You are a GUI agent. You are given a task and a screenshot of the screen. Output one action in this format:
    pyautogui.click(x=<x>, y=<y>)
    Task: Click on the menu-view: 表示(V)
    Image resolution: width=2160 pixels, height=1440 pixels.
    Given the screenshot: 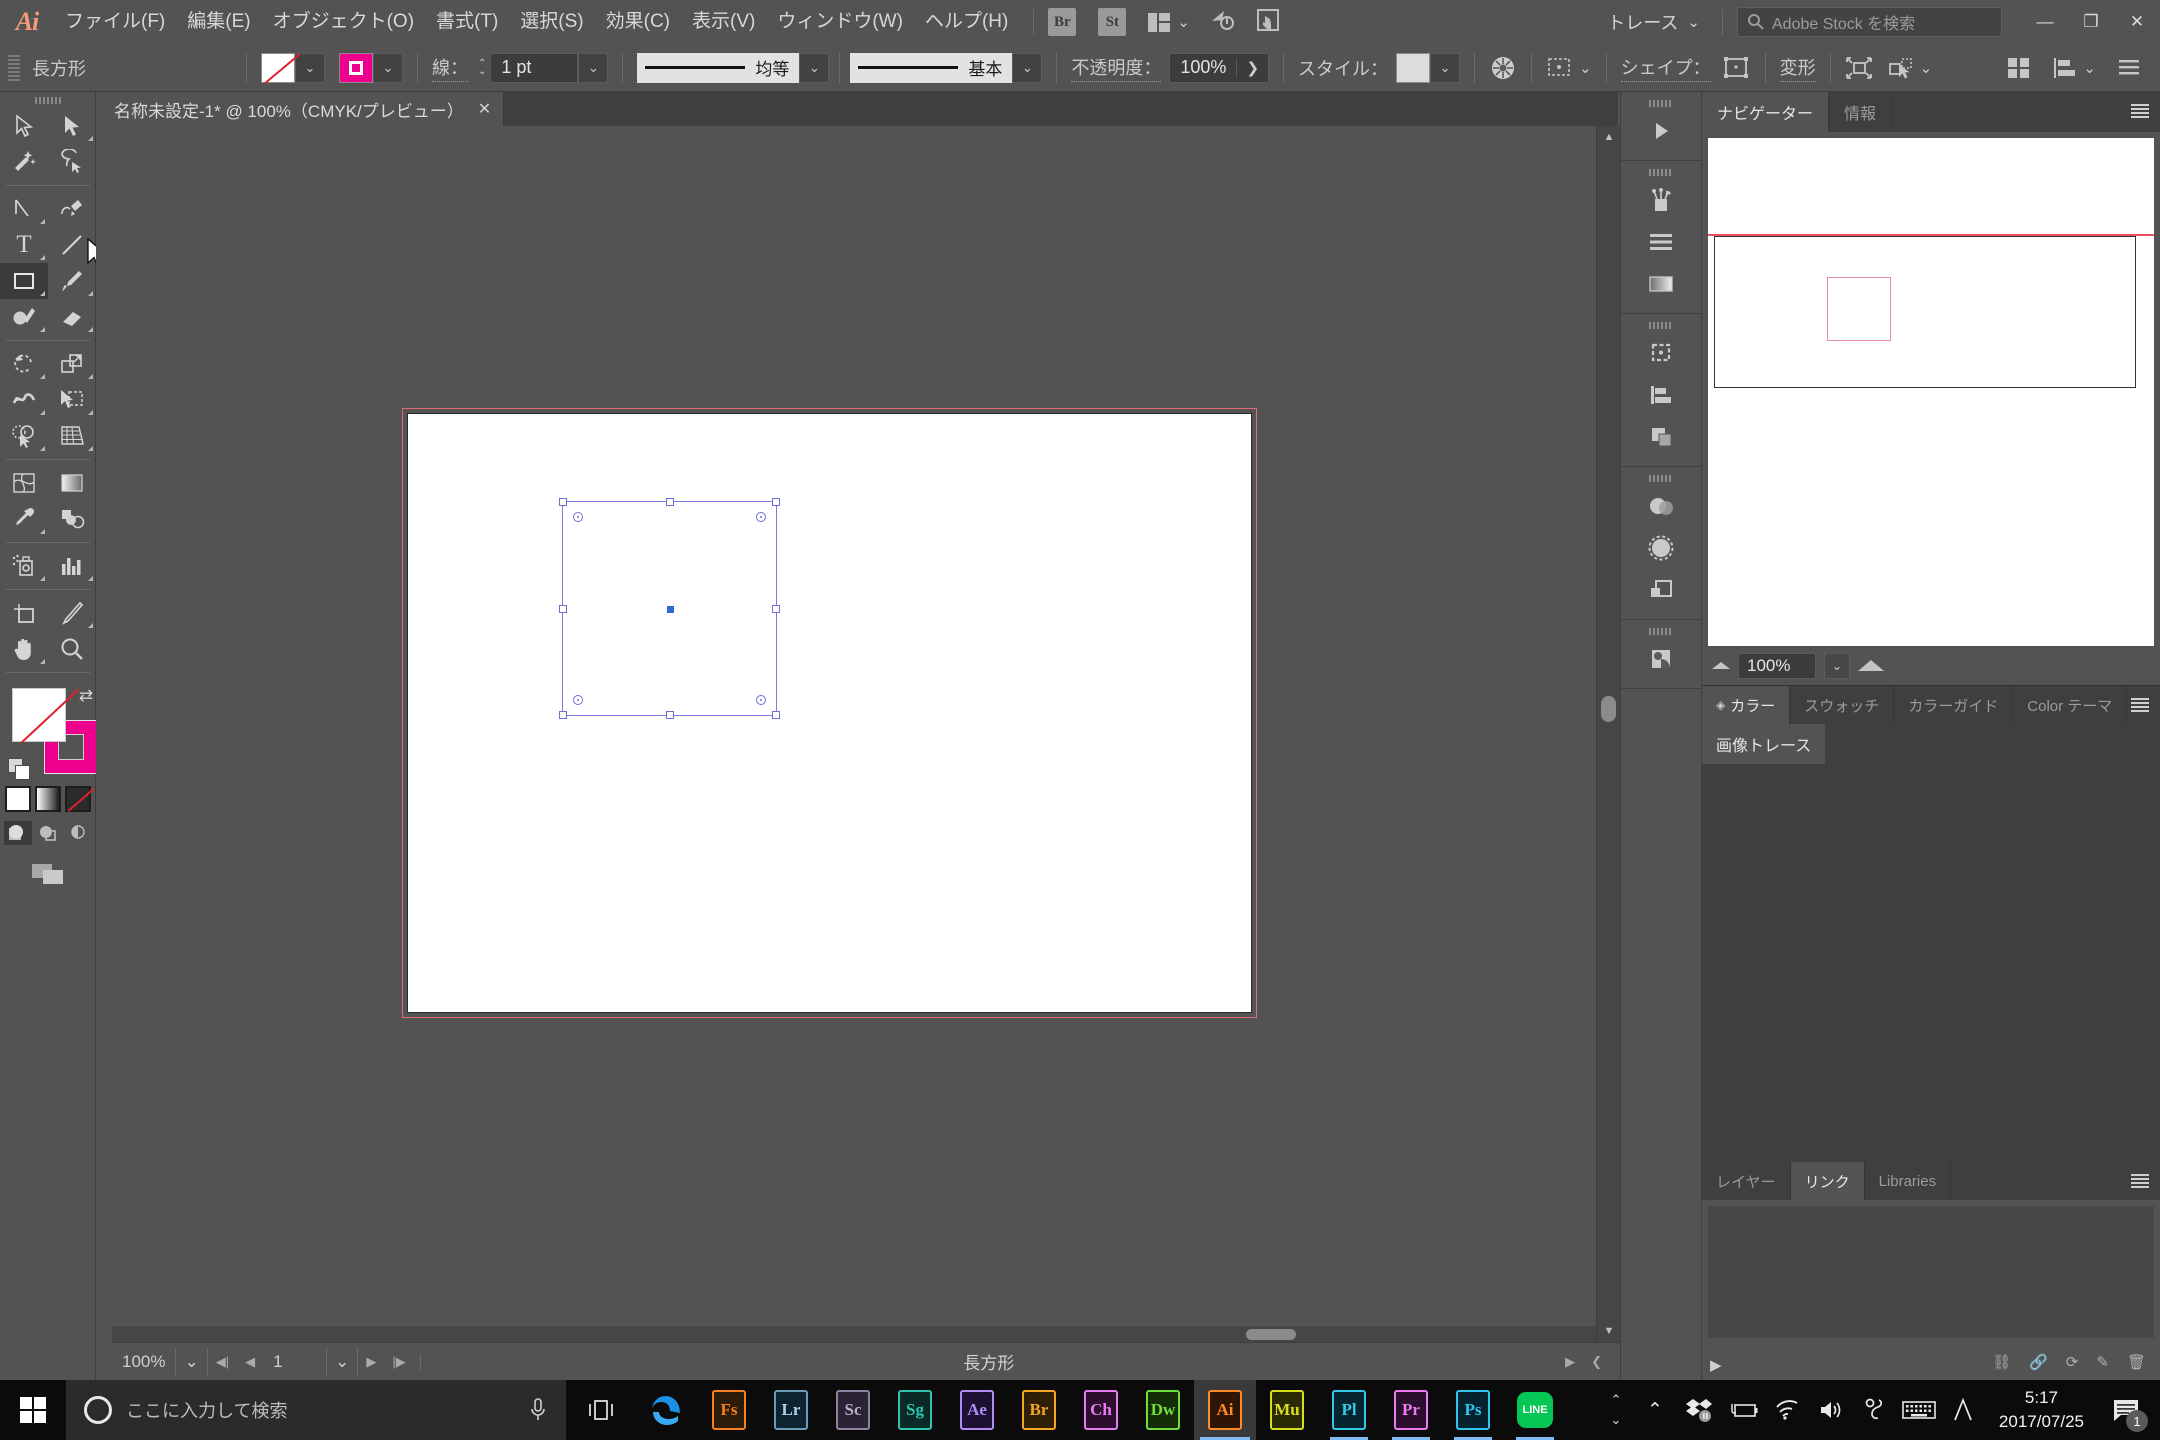 What is the action you would take?
    pyautogui.click(x=723, y=22)
    